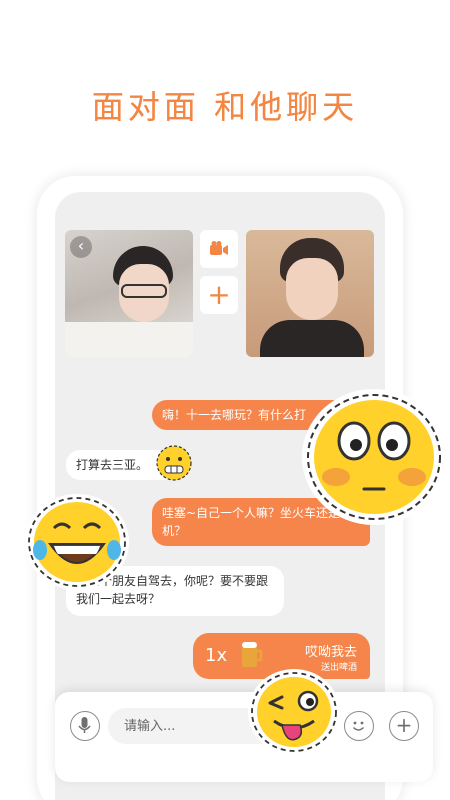 Image resolution: width=450 pixels, height=800 pixels. I want to click on page-headline: 面对面 和他聊天, so click(225, 105).